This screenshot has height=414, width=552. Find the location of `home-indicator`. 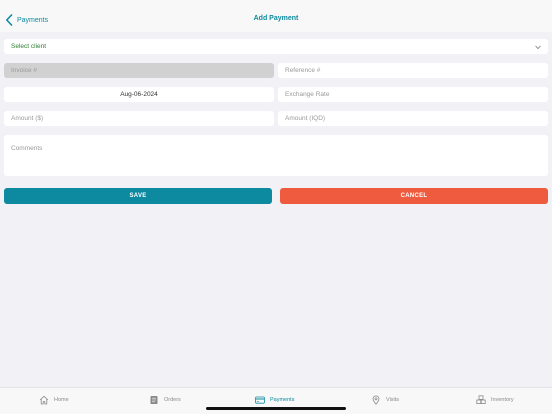

home-indicator is located at coordinates (276, 408).